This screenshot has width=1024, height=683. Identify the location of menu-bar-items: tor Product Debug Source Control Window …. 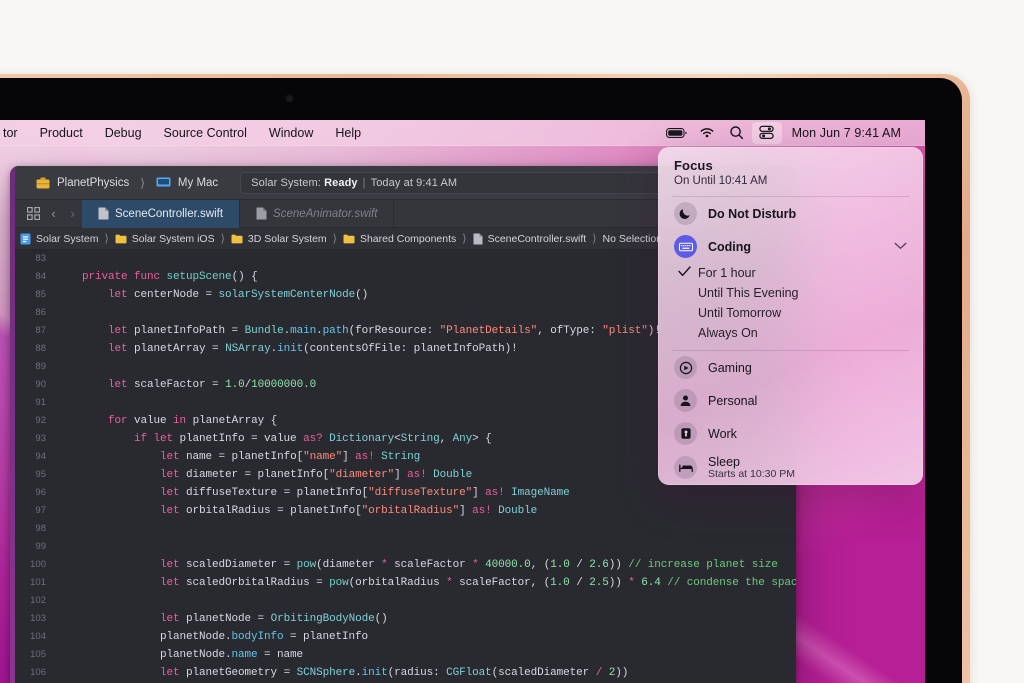
(186, 133).